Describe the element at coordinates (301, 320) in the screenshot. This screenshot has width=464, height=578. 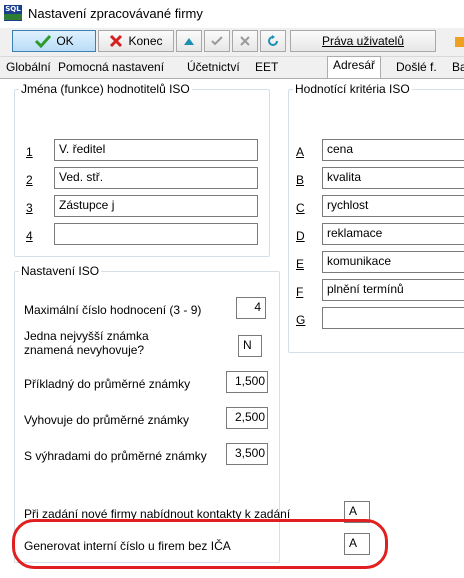
I see `criteria-letter-g: G` at that location.